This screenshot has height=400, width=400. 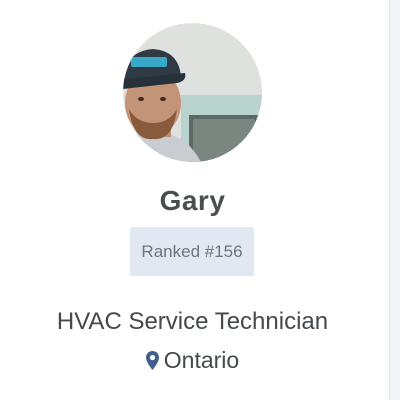 What do you see at coordinates (192, 321) in the screenshot?
I see `job-title: HVAC Service Technician` at bounding box center [192, 321].